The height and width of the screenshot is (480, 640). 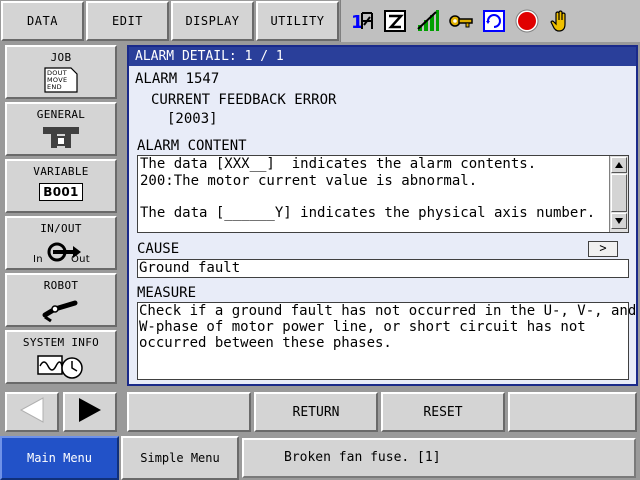 What do you see at coordinates (177, 79) in the screenshot?
I see `alarm-number: ALARM 1547` at bounding box center [177, 79].